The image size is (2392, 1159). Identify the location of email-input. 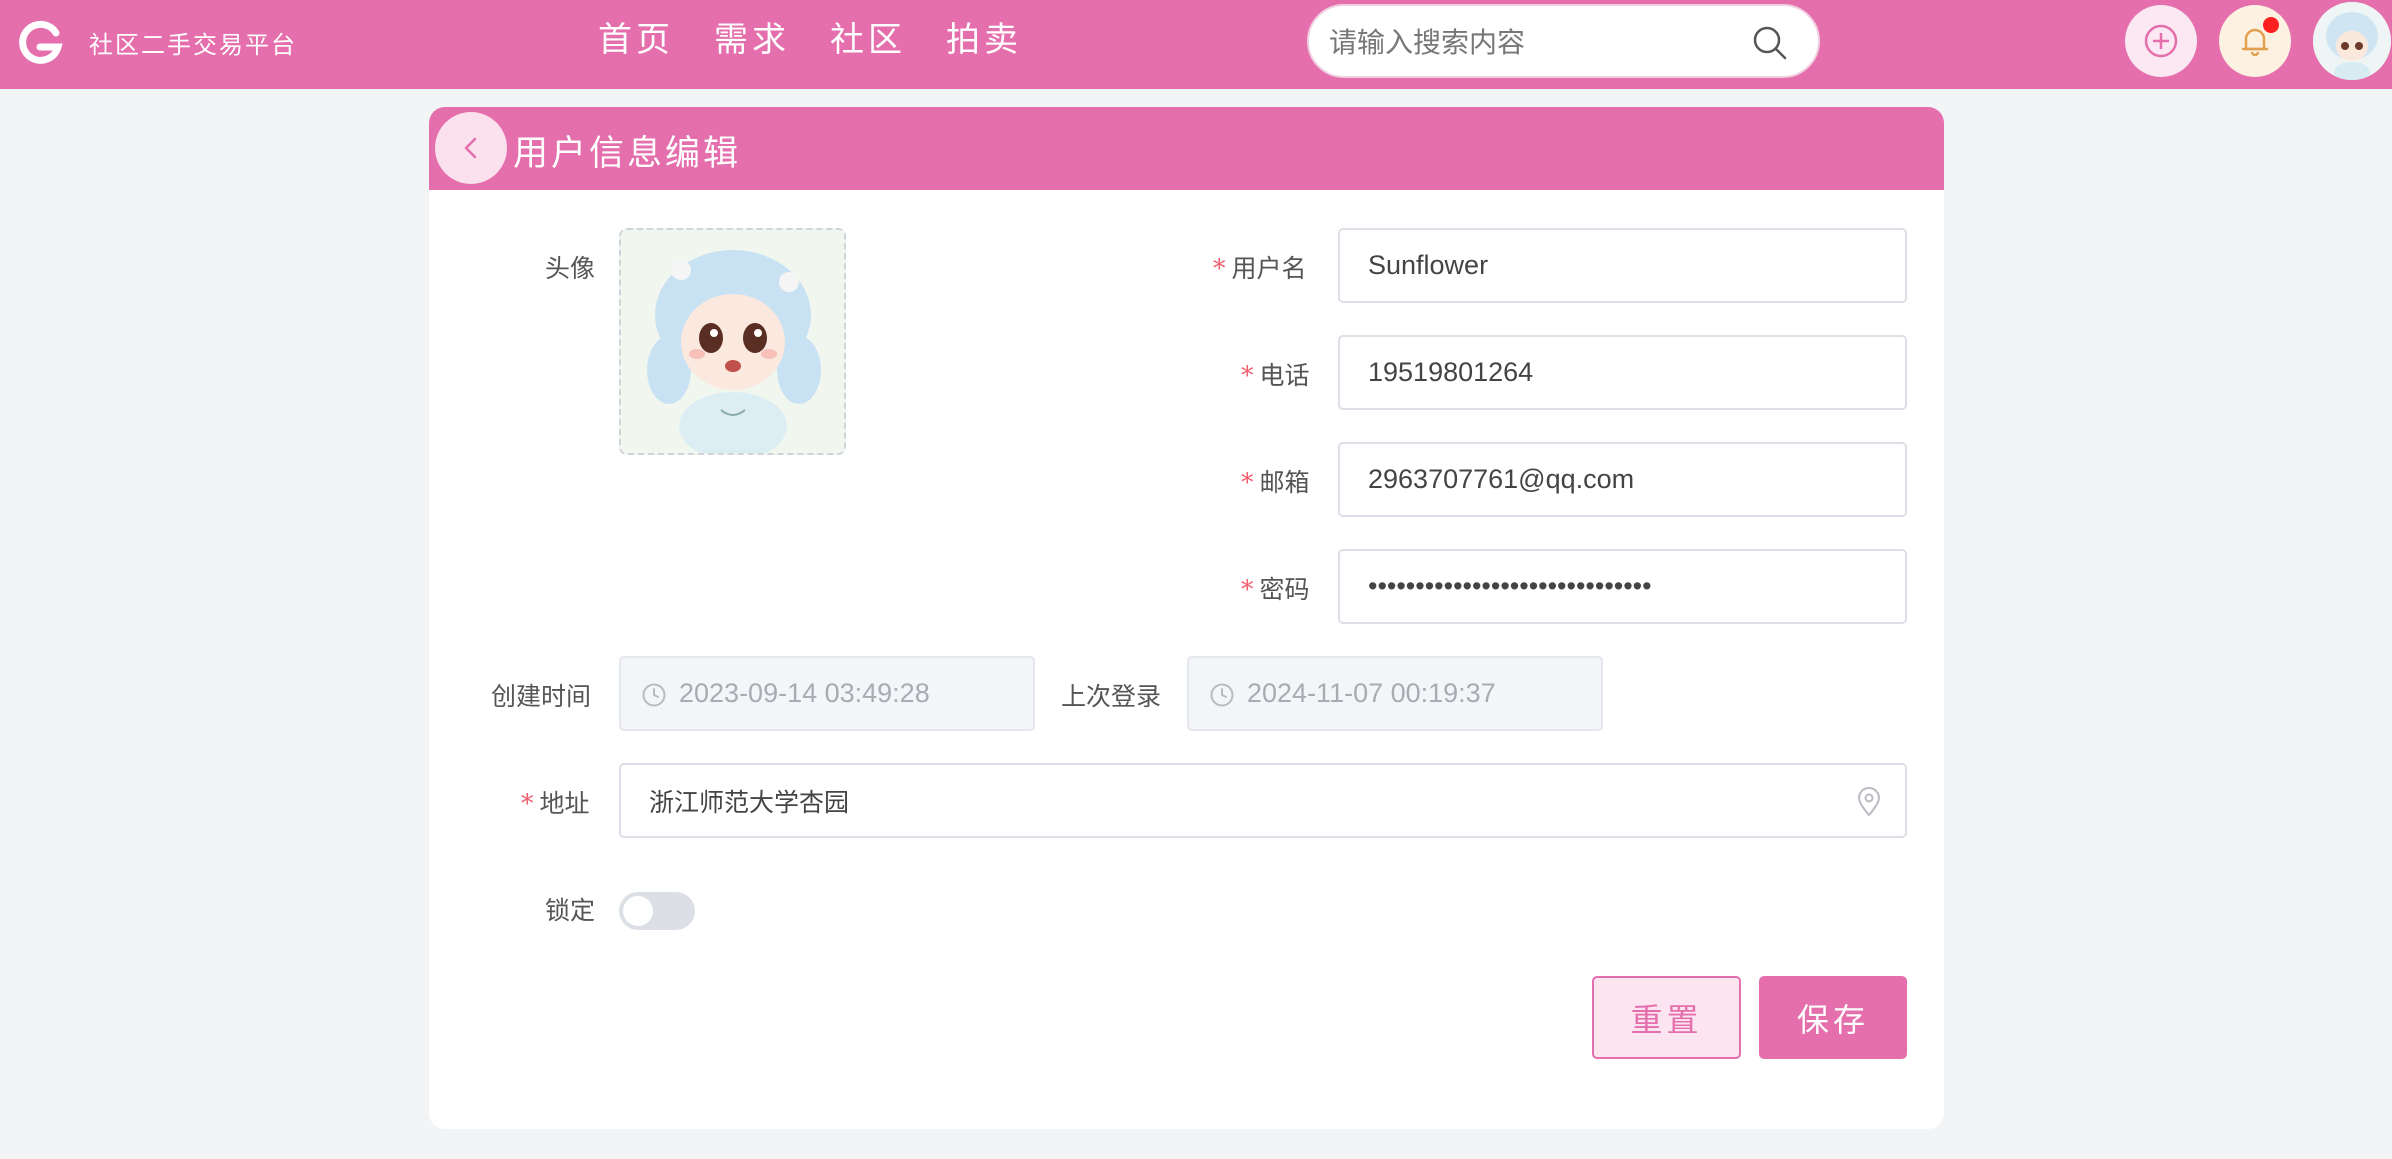
(1630, 479).